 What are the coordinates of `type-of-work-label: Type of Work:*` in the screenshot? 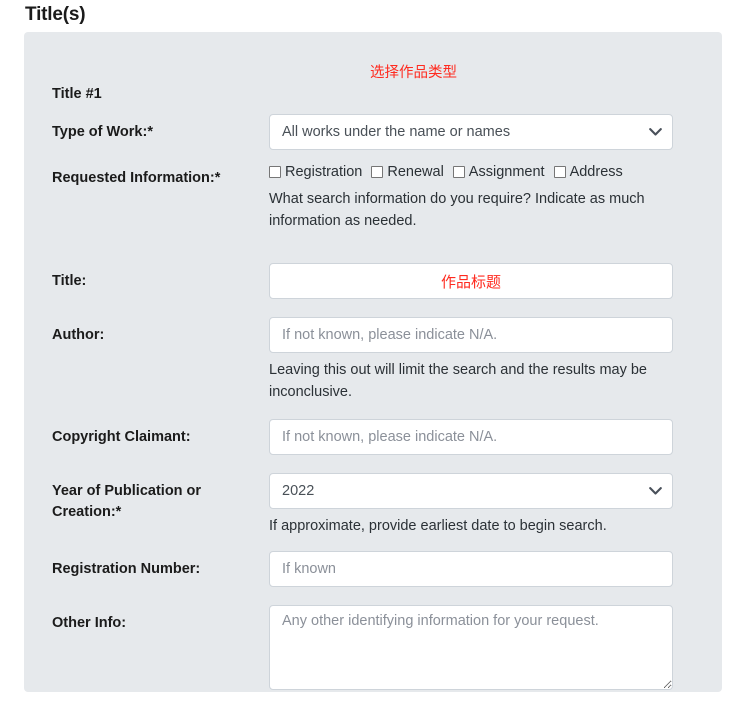 It's located at (102, 132).